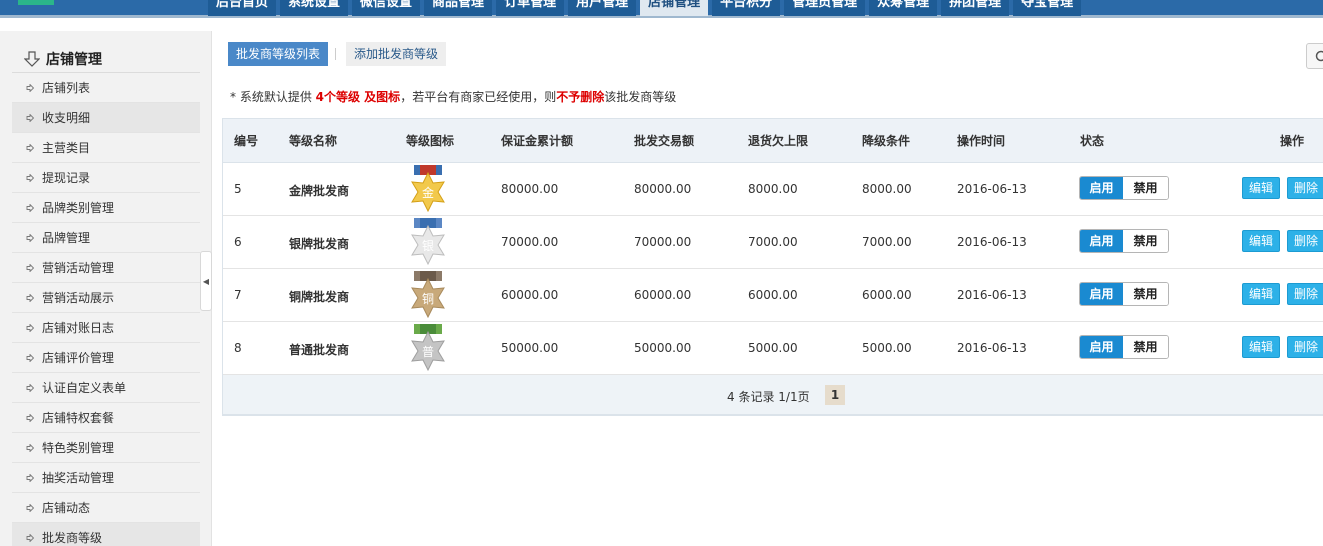 Image resolution: width=1323 pixels, height=546 pixels. I want to click on sidebar-item-brand-management: 品牌管理, so click(106, 238).